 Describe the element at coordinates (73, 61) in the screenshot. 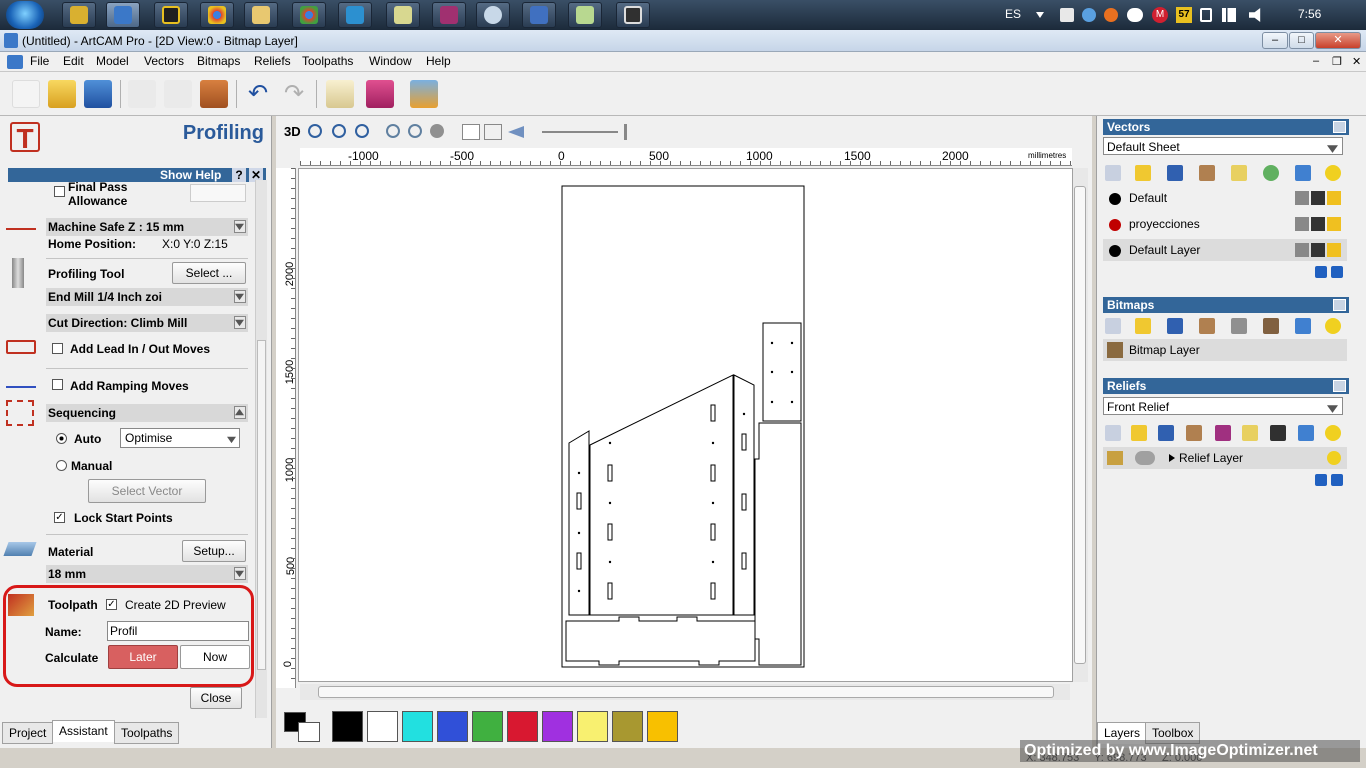

I see `menu-edit: Edit` at that location.